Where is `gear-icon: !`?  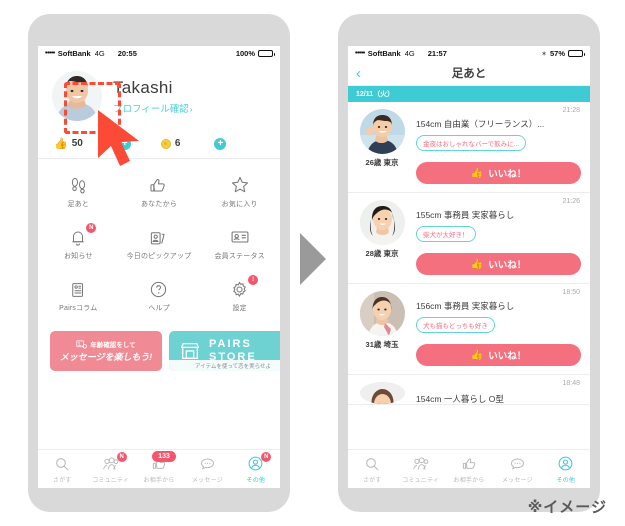
gear-icon: ! is located at coordinates (244, 286).